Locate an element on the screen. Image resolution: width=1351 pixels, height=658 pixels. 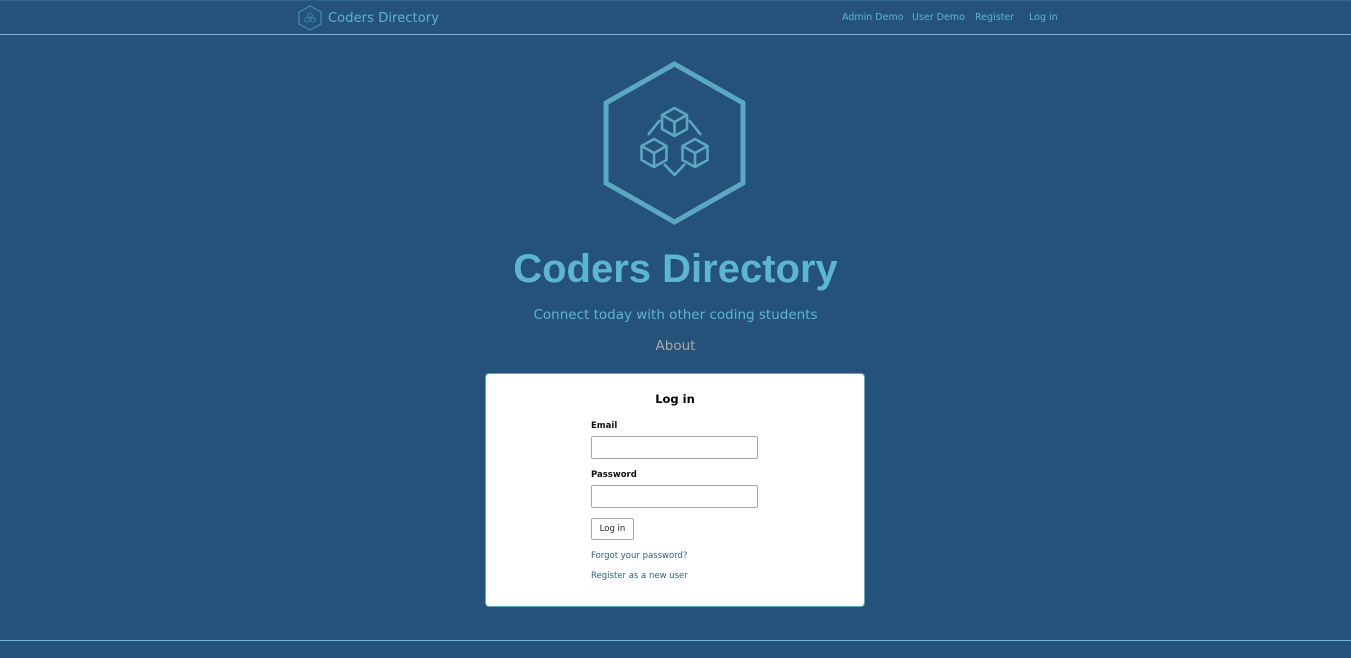
register-new-user-link: Register as a new user is located at coordinates (639, 576).